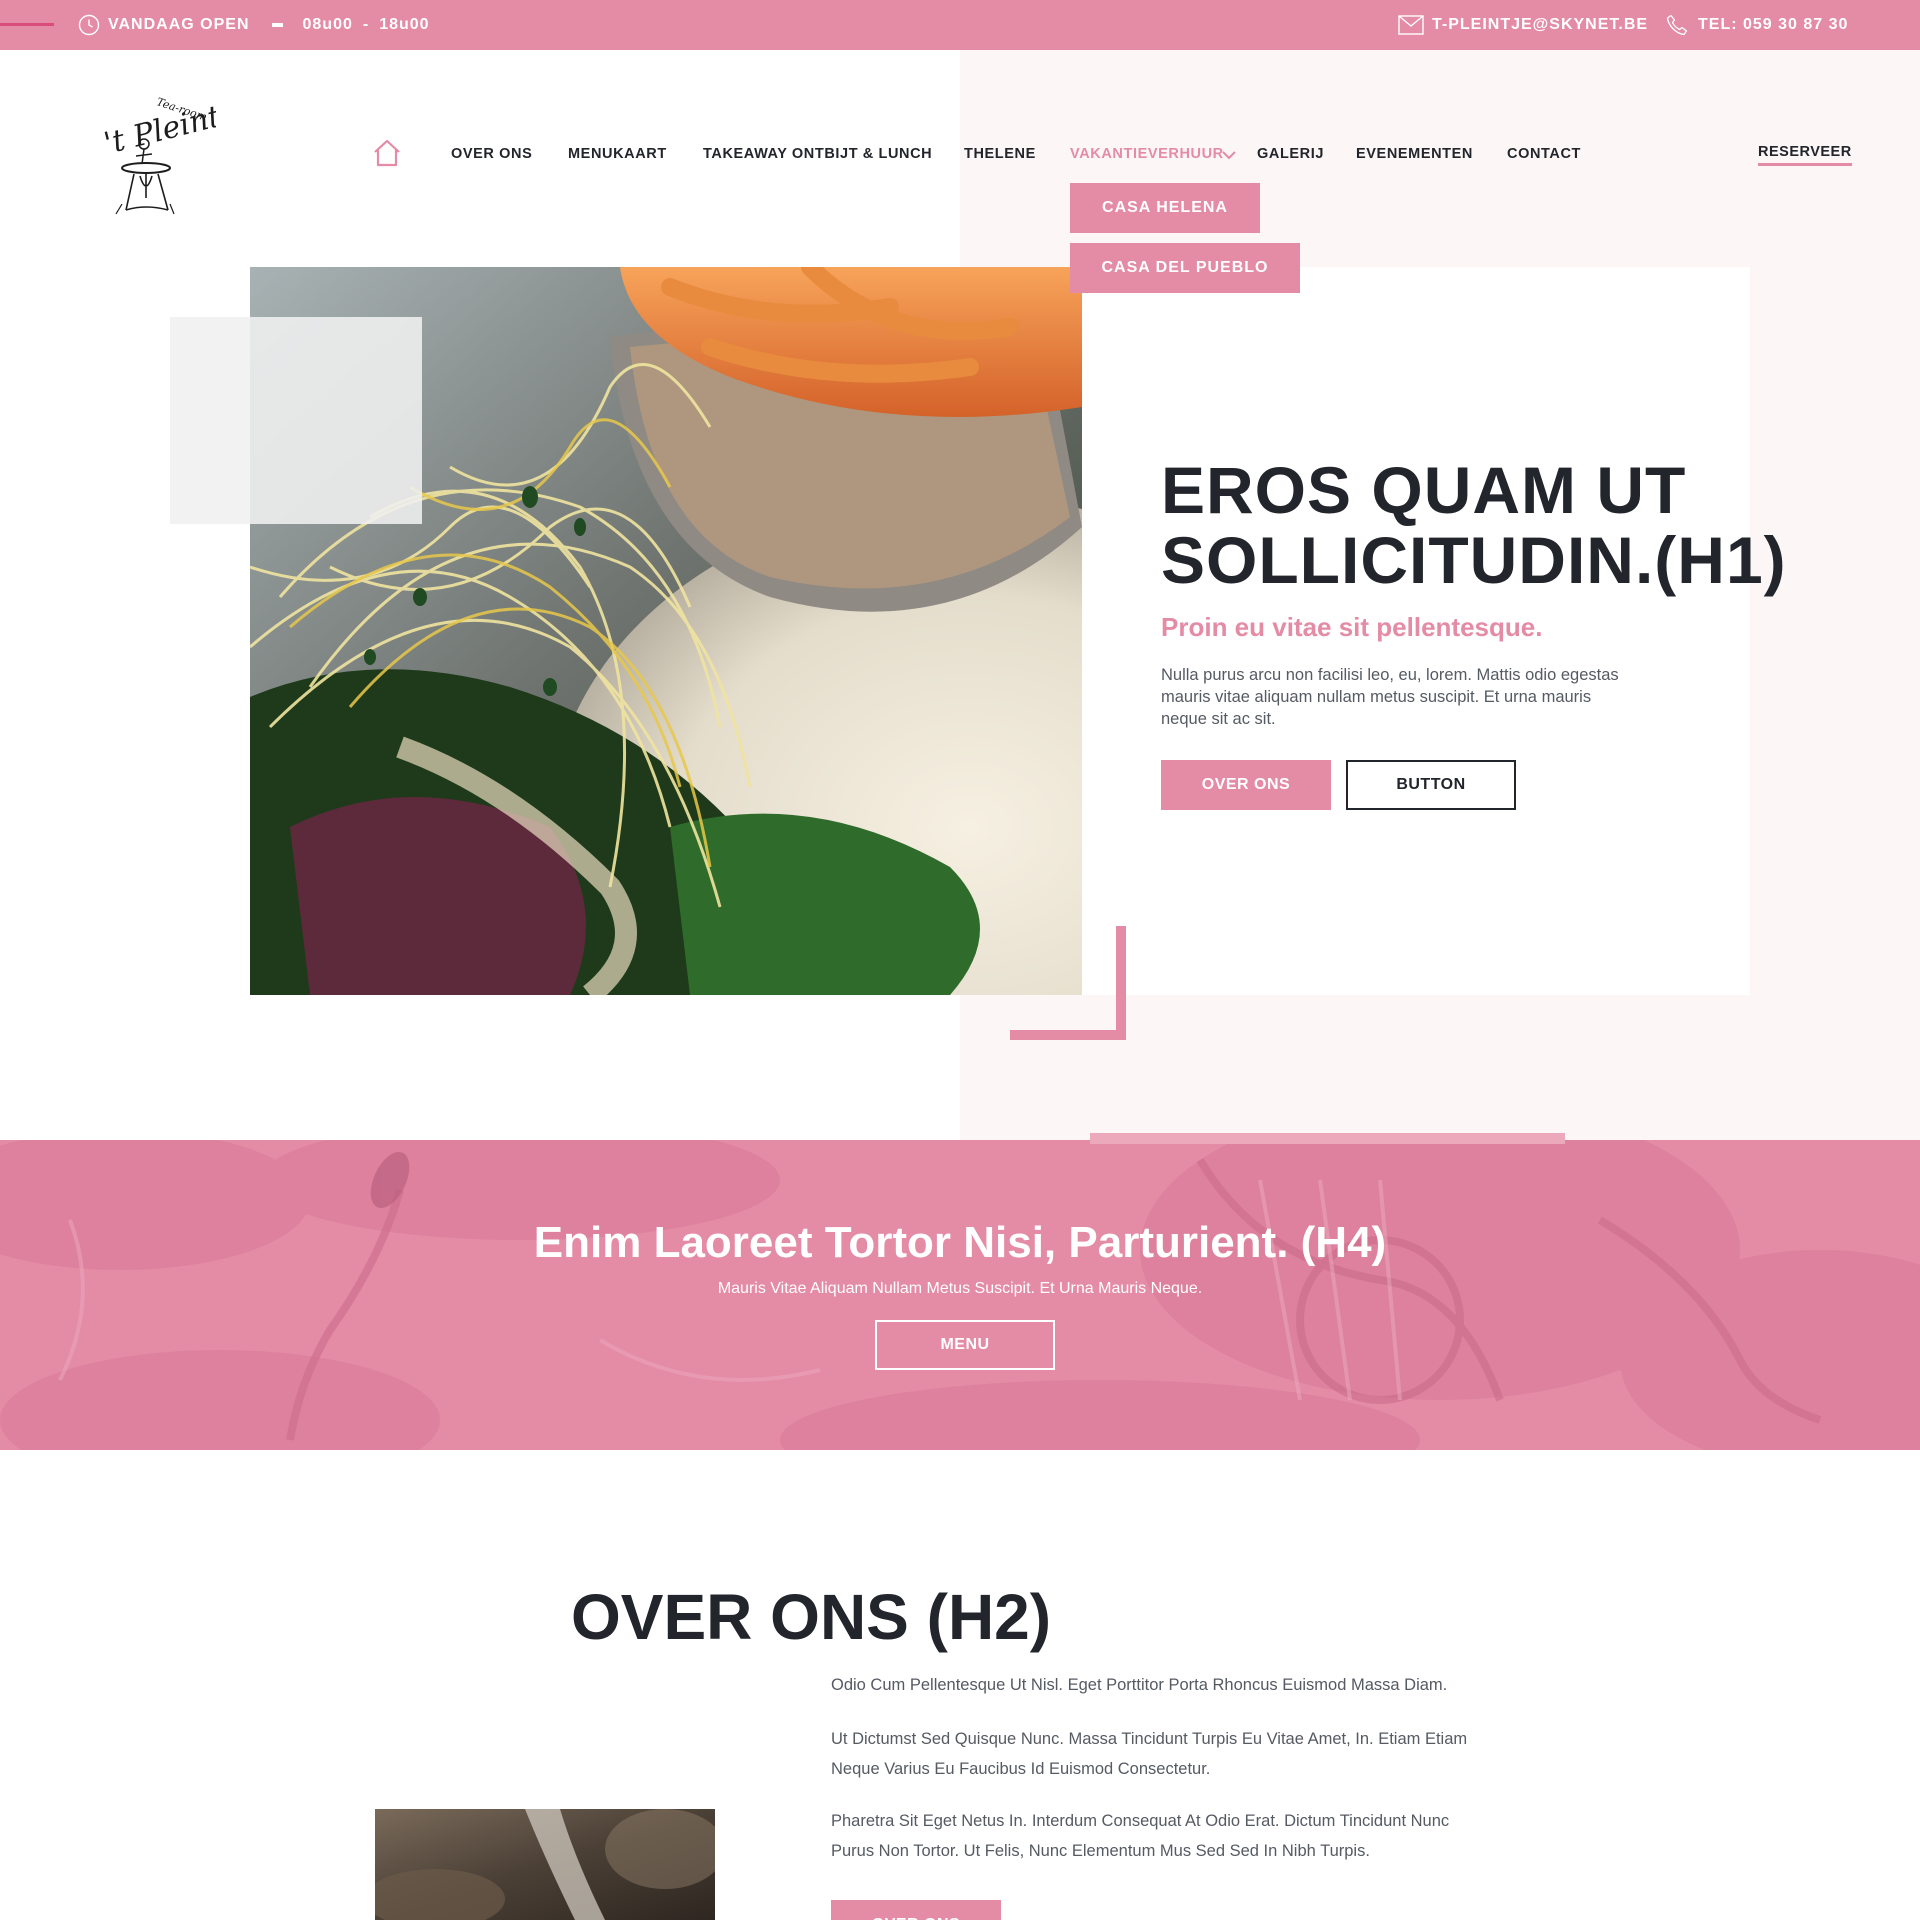 This screenshot has width=1920, height=1920. I want to click on hours-to: 18u00, so click(404, 24).